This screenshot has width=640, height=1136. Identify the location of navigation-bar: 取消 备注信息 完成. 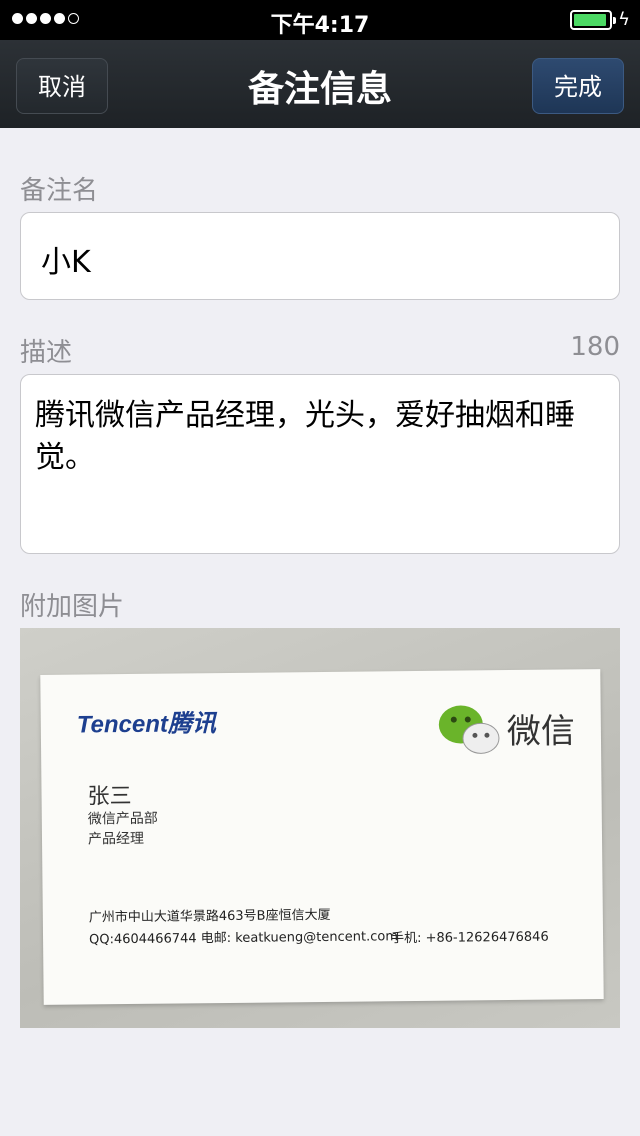
(320, 84).